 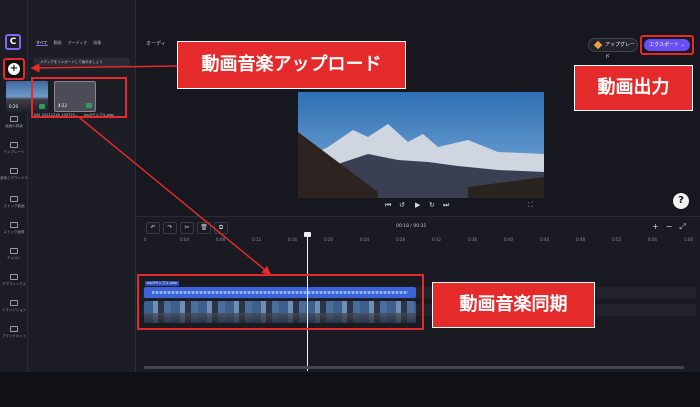 What do you see at coordinates (402, 205) in the screenshot?
I see `rewind-icon: ↺` at bounding box center [402, 205].